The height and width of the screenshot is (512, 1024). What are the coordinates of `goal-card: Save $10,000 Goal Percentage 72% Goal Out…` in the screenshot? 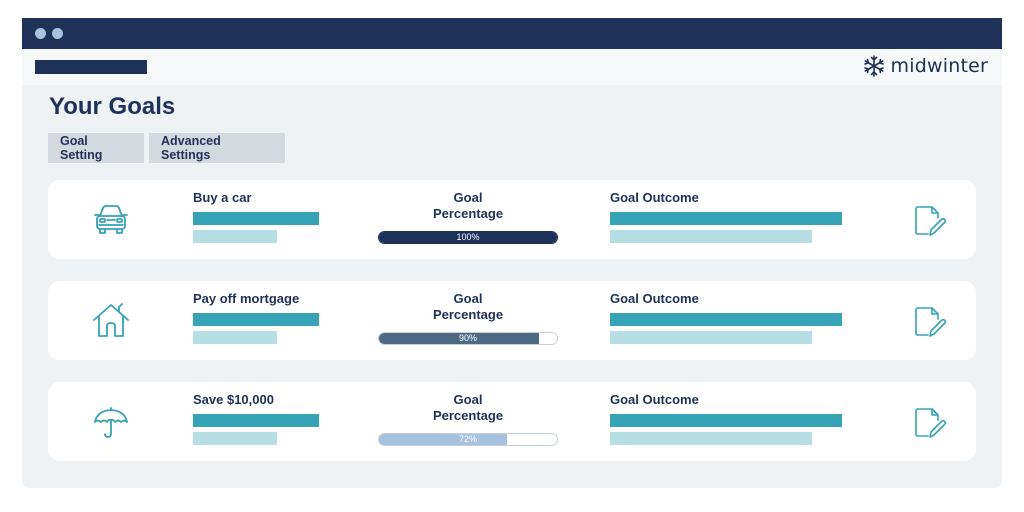 It's located at (512, 421).